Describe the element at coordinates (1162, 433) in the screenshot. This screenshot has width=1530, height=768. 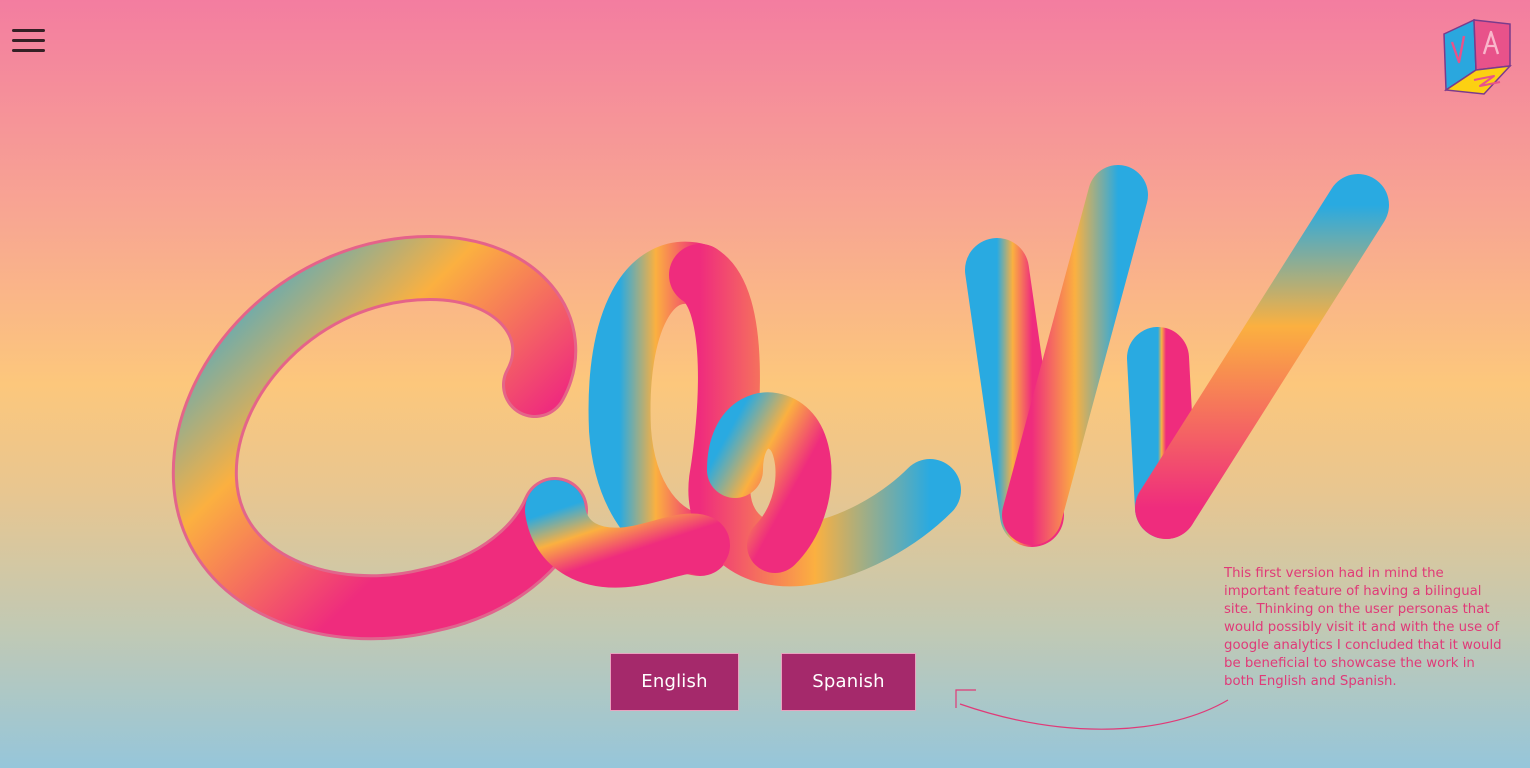
I see `letter-w-inner` at that location.